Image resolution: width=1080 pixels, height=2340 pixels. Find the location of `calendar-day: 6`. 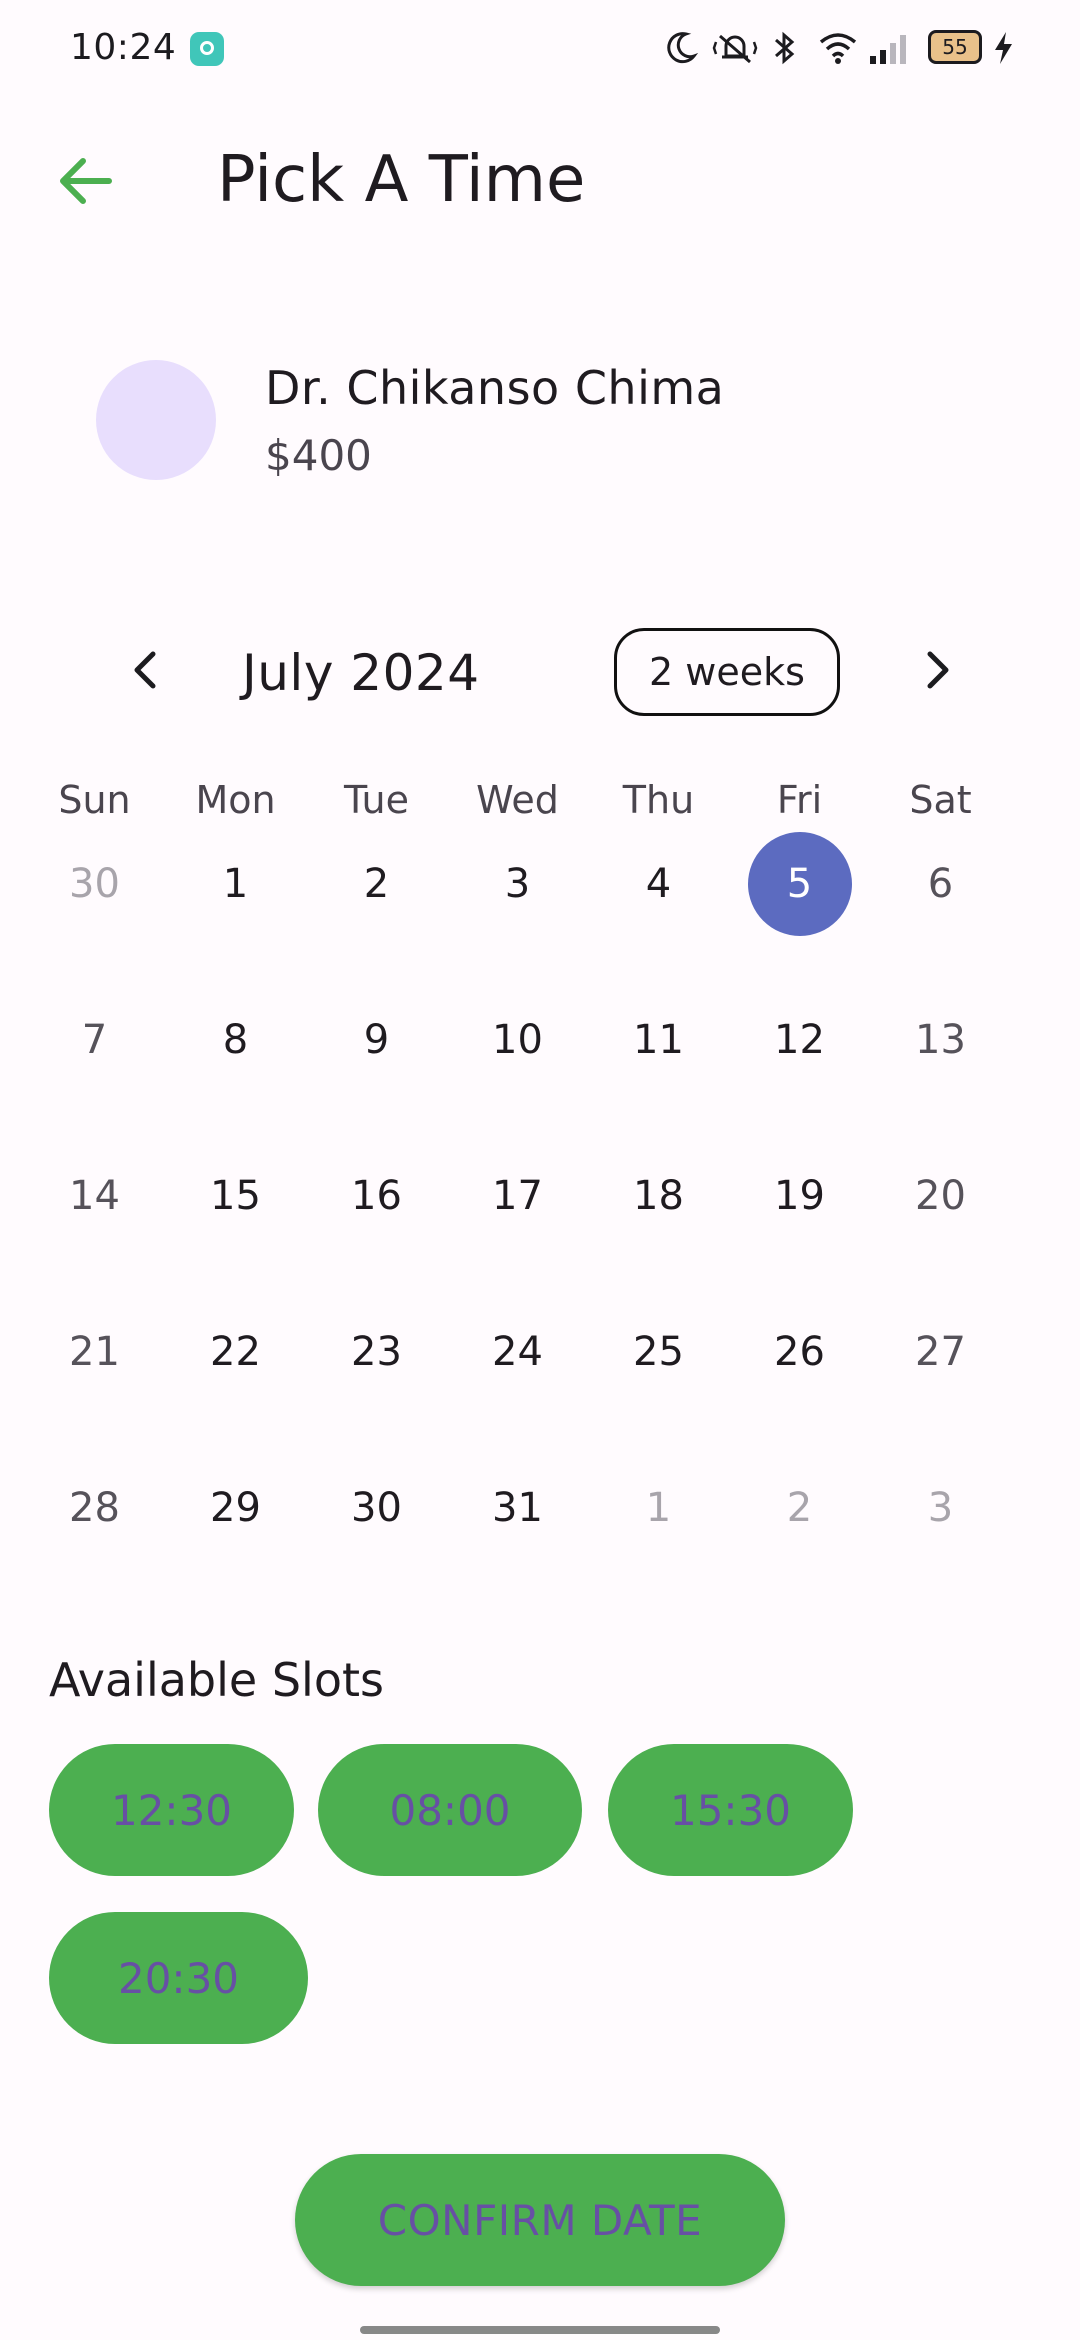

calendar-day: 6 is located at coordinates (940, 906).